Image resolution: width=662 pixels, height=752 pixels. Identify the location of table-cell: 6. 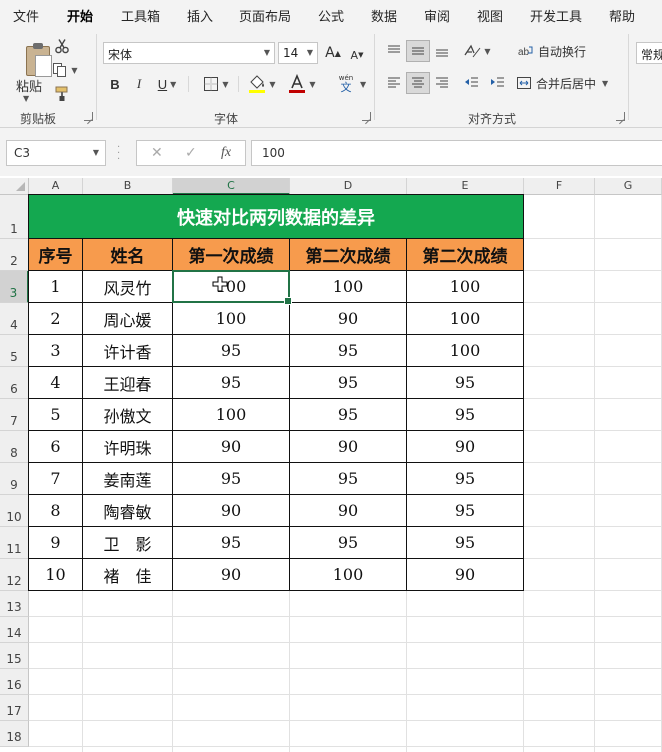
(56, 447).